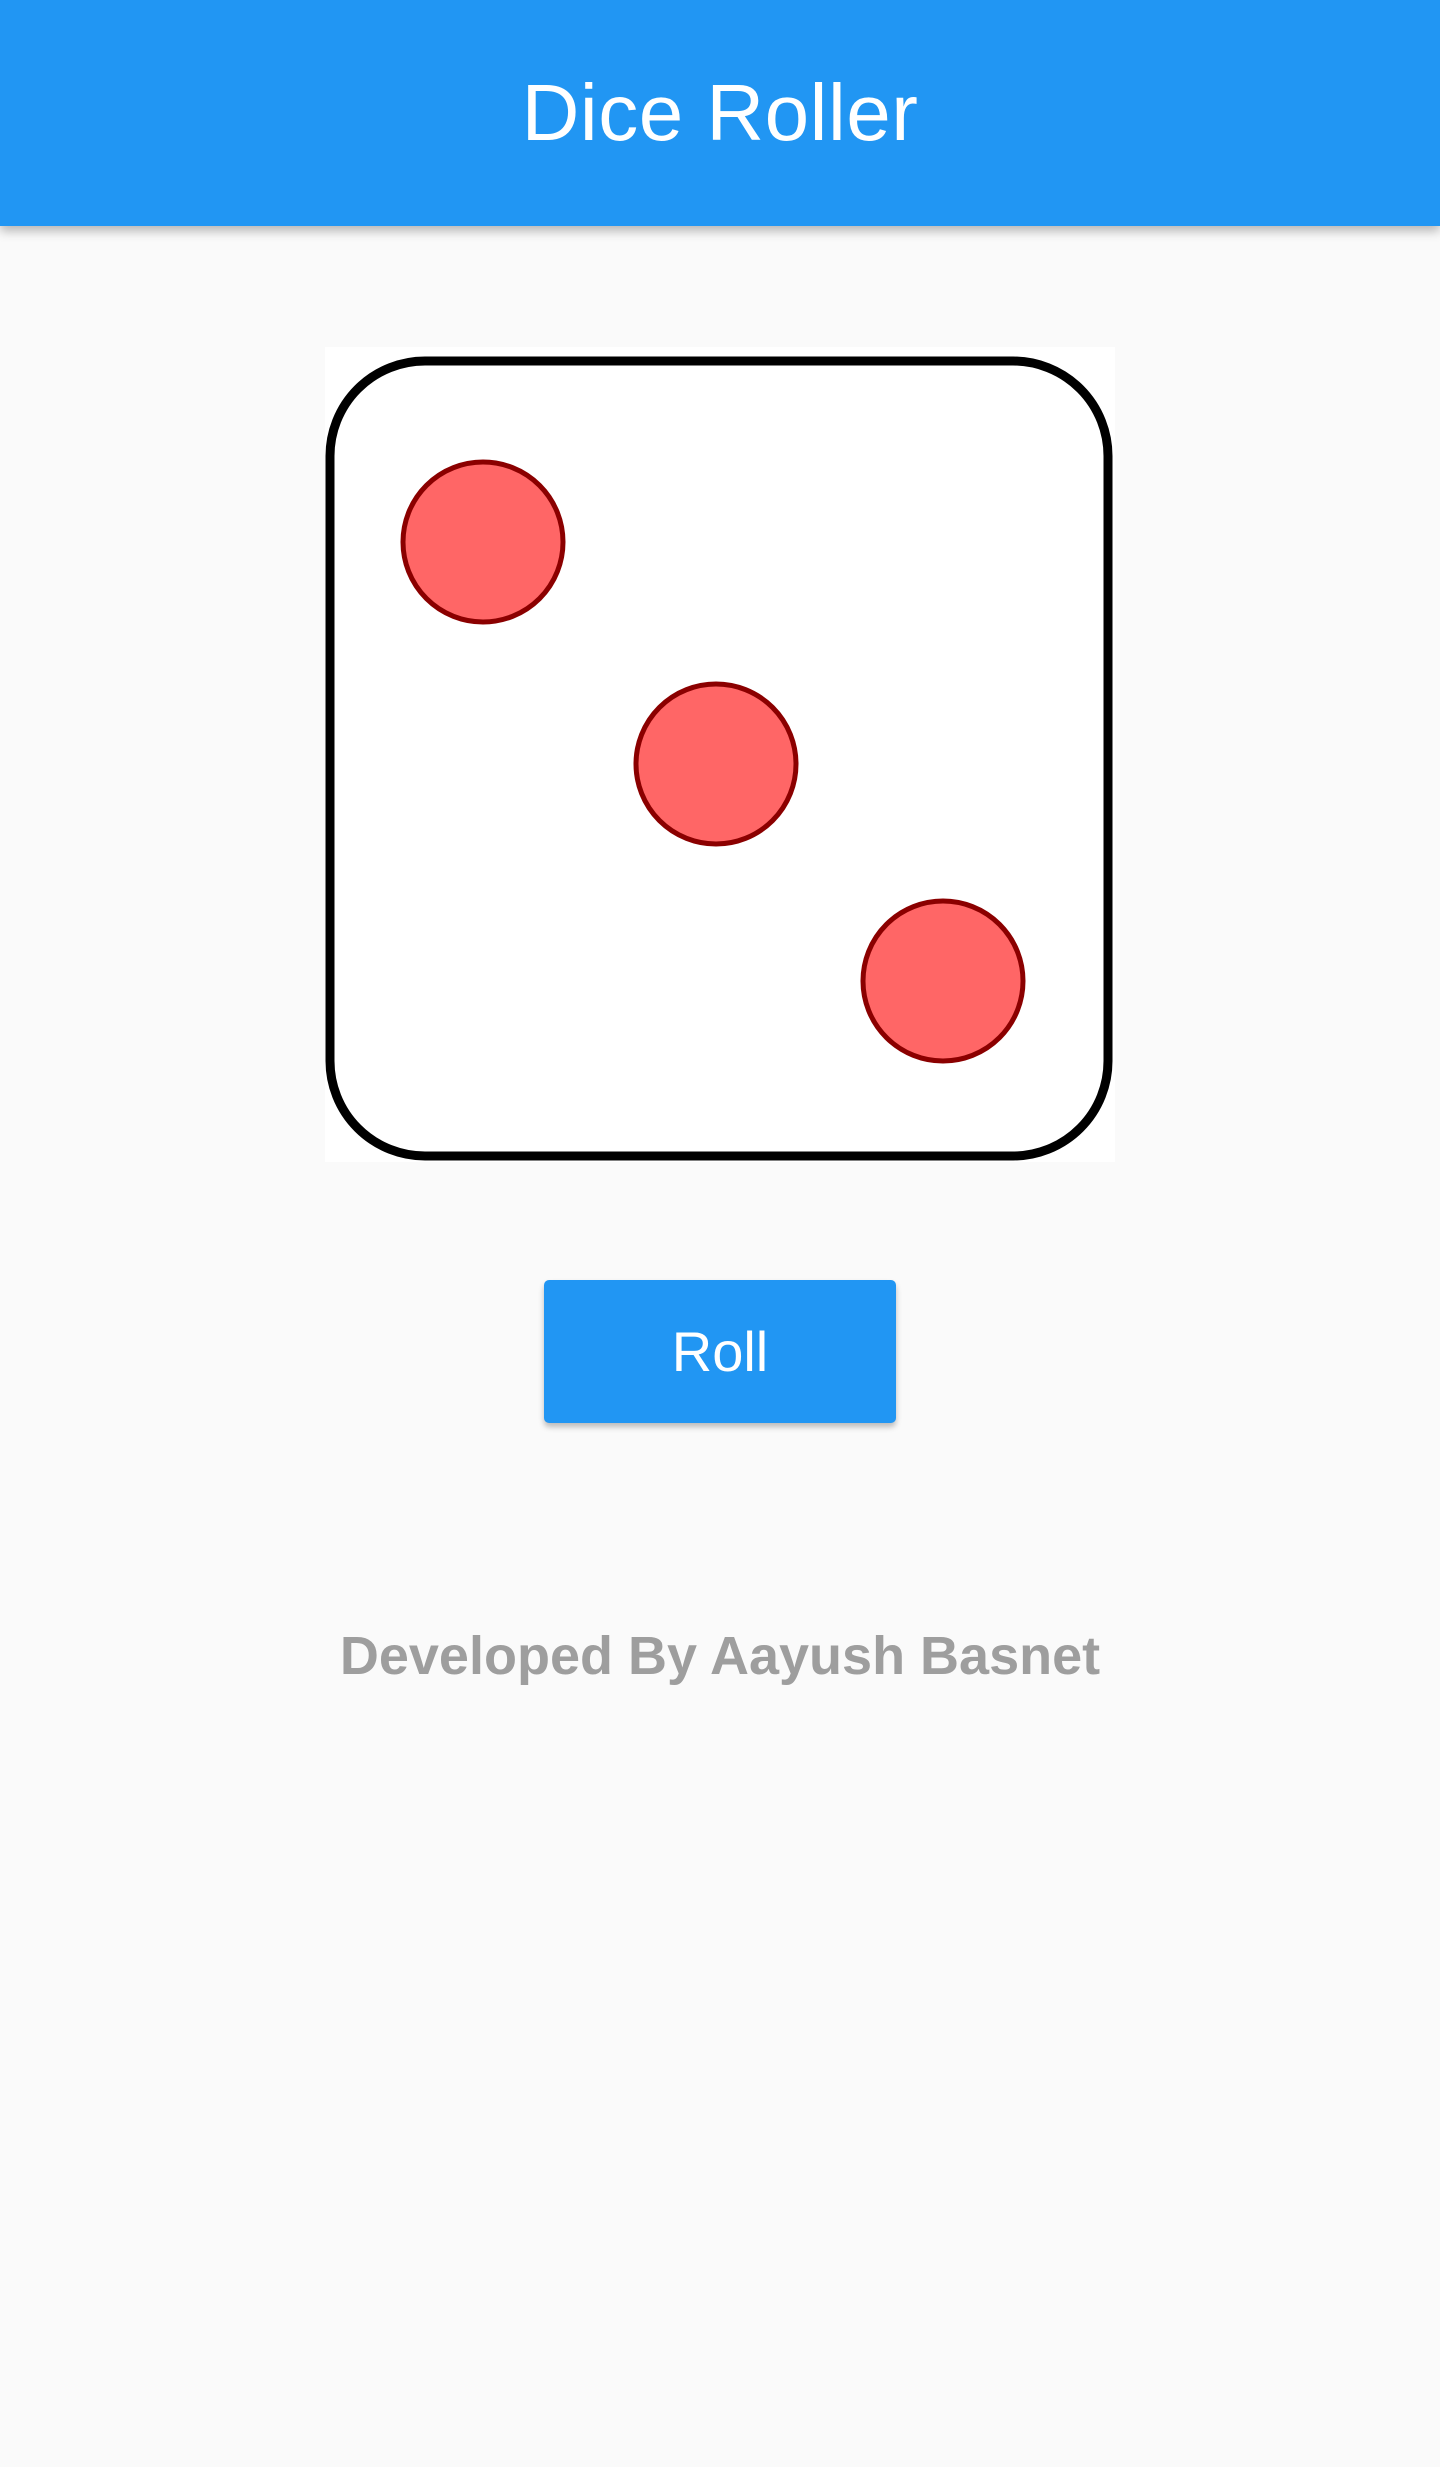  What do you see at coordinates (720, 1351) in the screenshot?
I see `roll-button: Roll` at bounding box center [720, 1351].